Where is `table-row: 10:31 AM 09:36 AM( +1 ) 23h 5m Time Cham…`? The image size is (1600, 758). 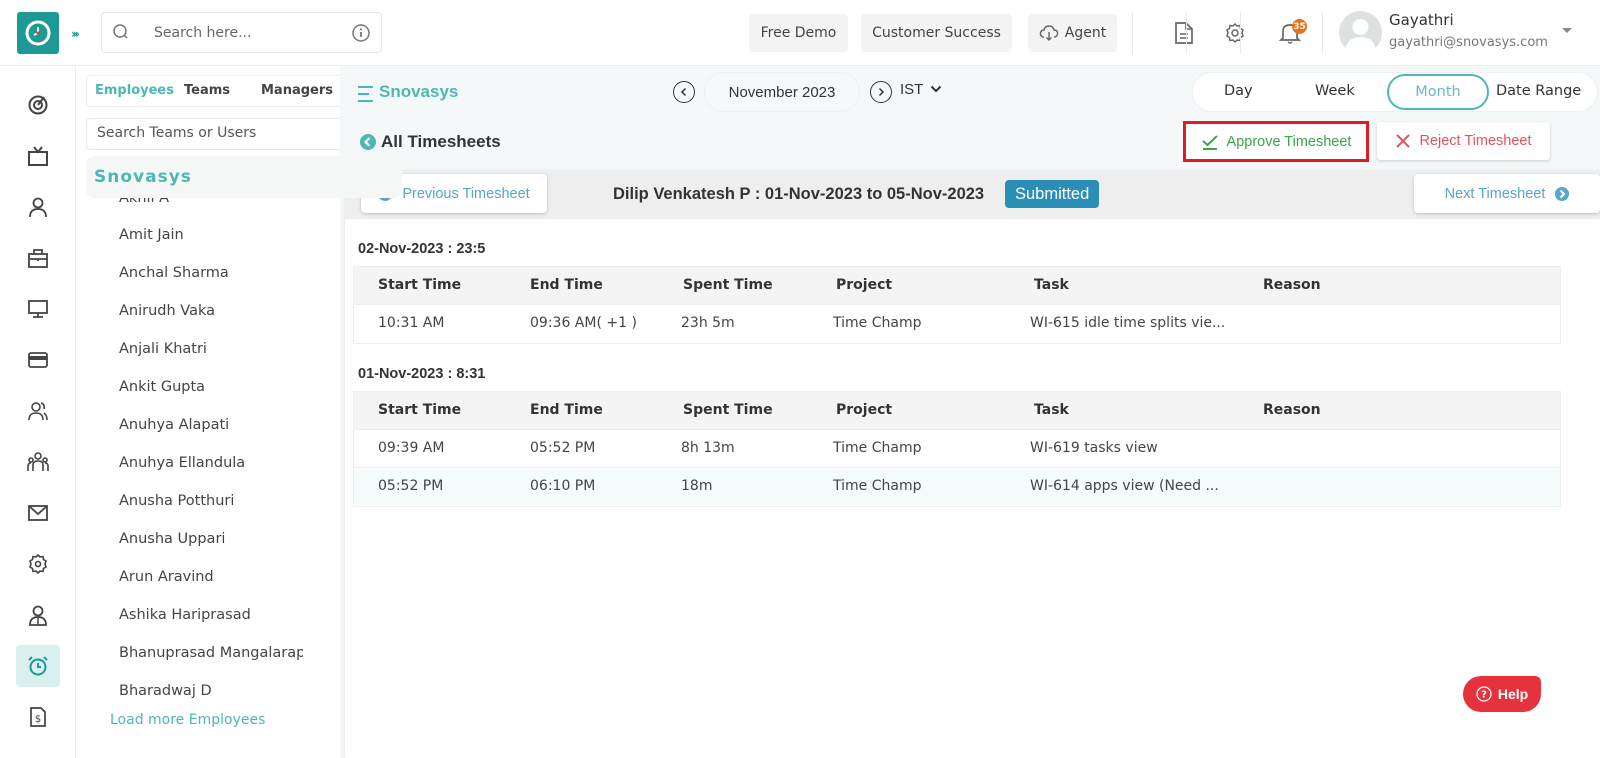 table-row: 10:31 AM 09:36 AM( +1 ) 23h 5m Time Cham… is located at coordinates (957, 324).